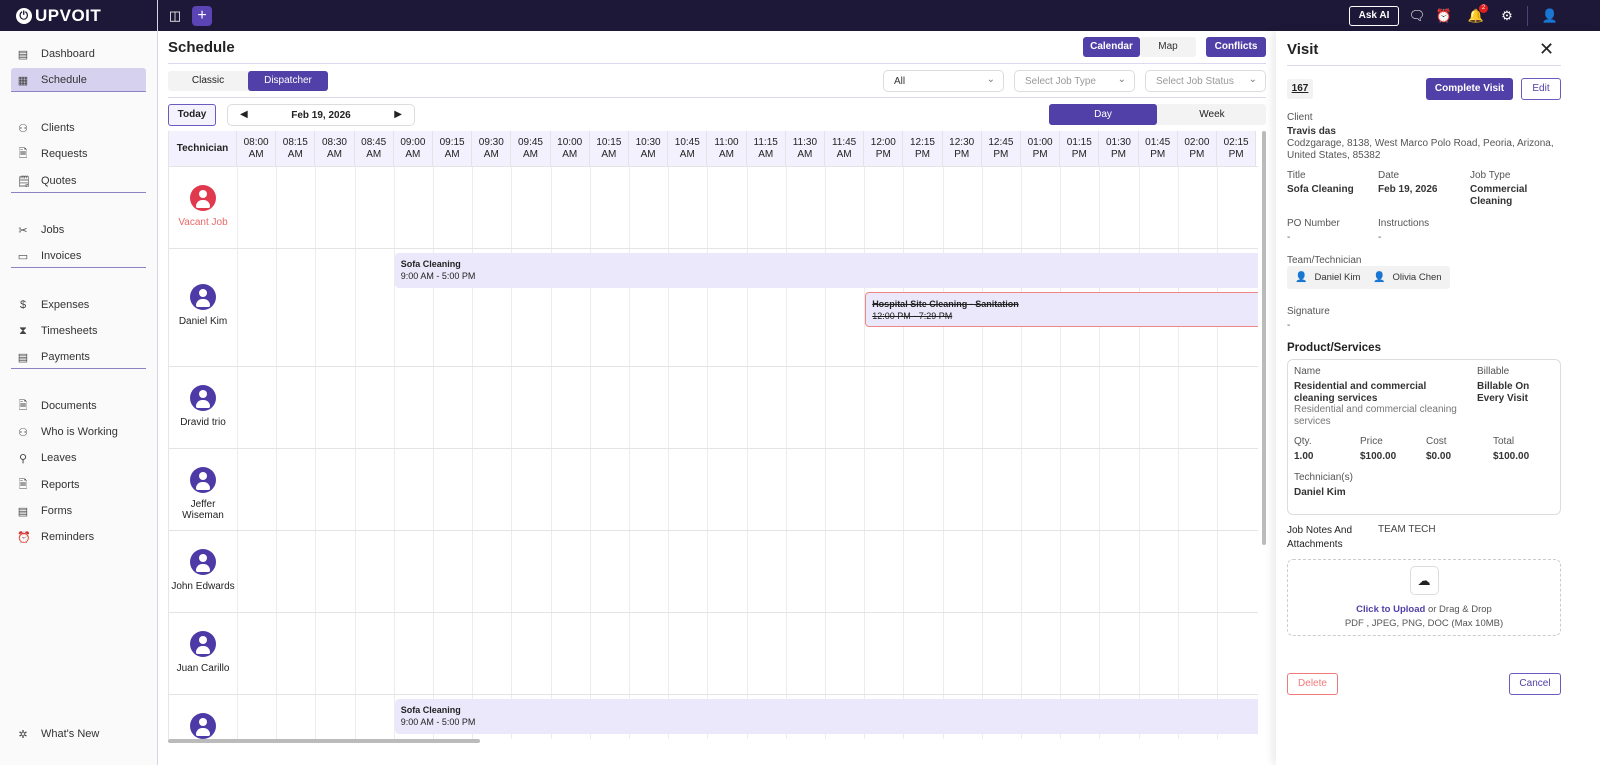  I want to click on panel-title: Visit, so click(1303, 49).